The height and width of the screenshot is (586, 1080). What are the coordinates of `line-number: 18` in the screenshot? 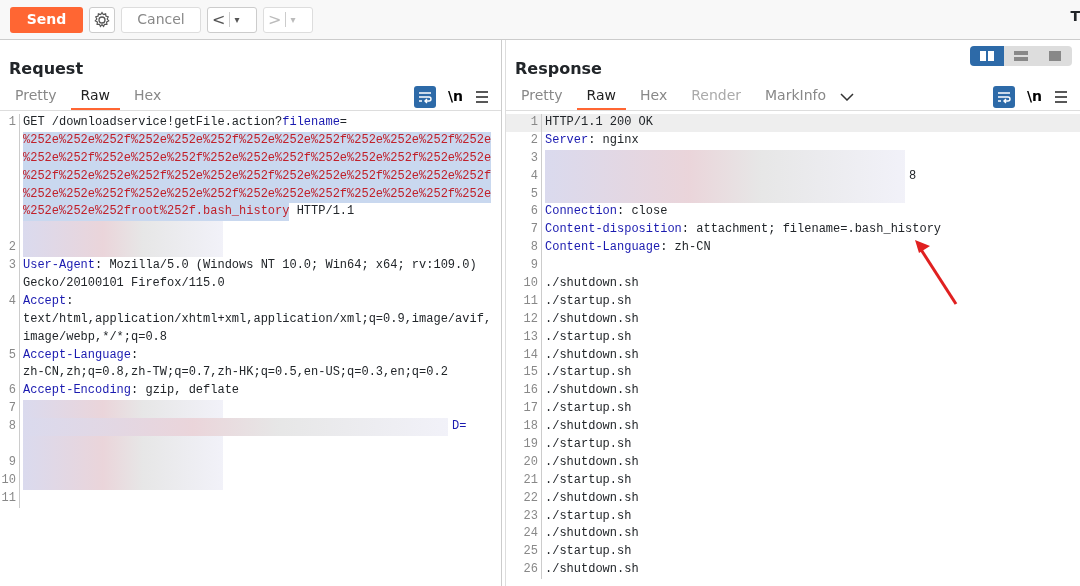 It's located at (530, 426).